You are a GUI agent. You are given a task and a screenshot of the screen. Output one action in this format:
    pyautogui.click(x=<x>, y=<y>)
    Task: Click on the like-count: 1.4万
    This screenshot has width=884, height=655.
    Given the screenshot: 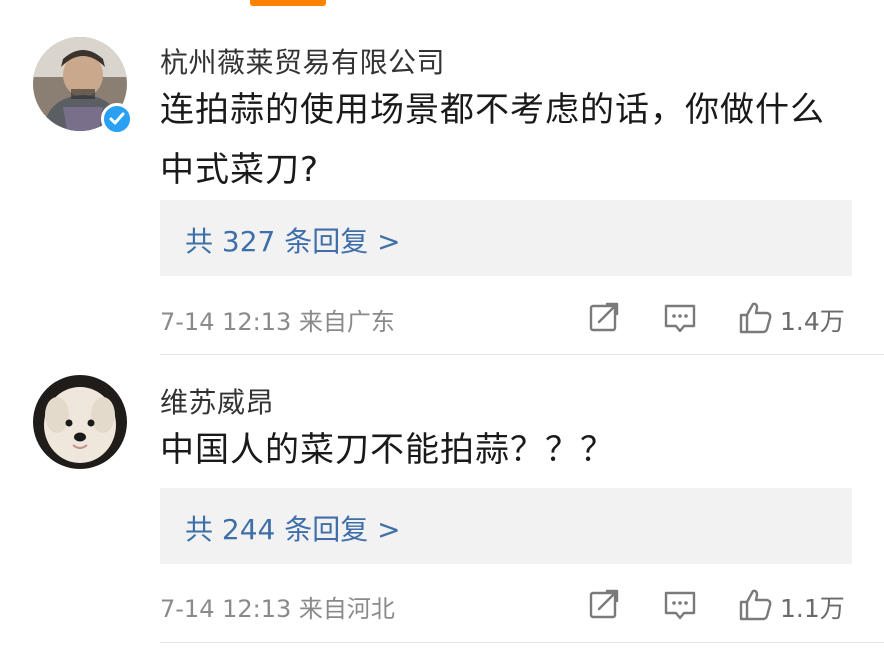 What is the action you would take?
    pyautogui.click(x=812, y=321)
    